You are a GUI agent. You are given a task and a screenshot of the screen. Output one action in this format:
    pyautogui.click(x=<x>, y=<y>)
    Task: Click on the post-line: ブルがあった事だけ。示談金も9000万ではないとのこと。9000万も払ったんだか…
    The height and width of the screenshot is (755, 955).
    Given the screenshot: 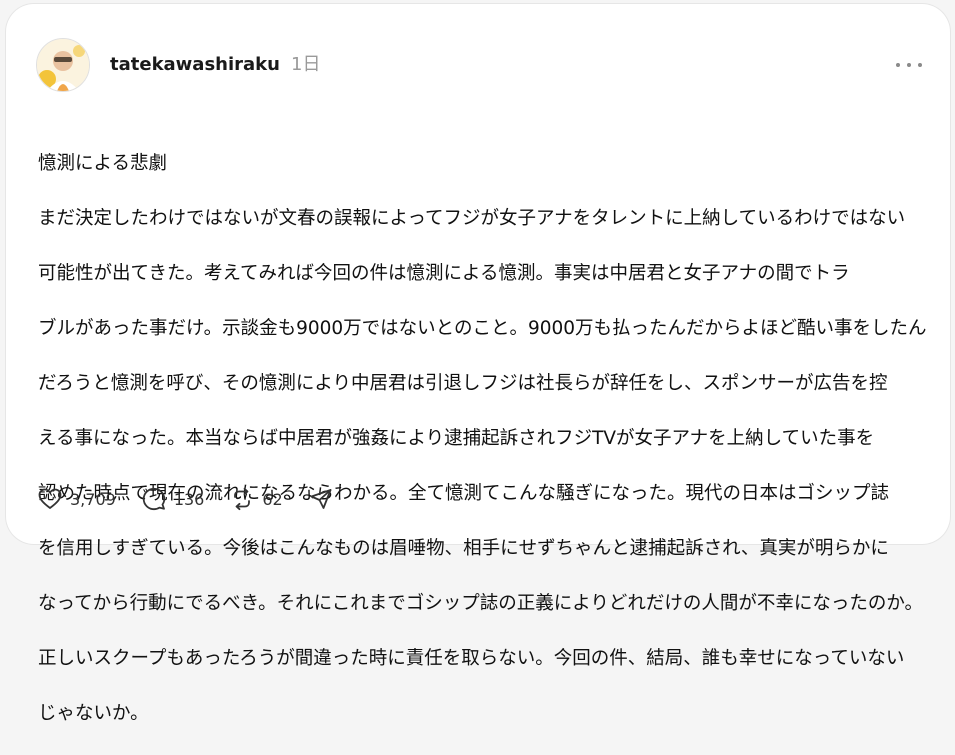 What is the action you would take?
    pyautogui.click(x=482, y=328)
    